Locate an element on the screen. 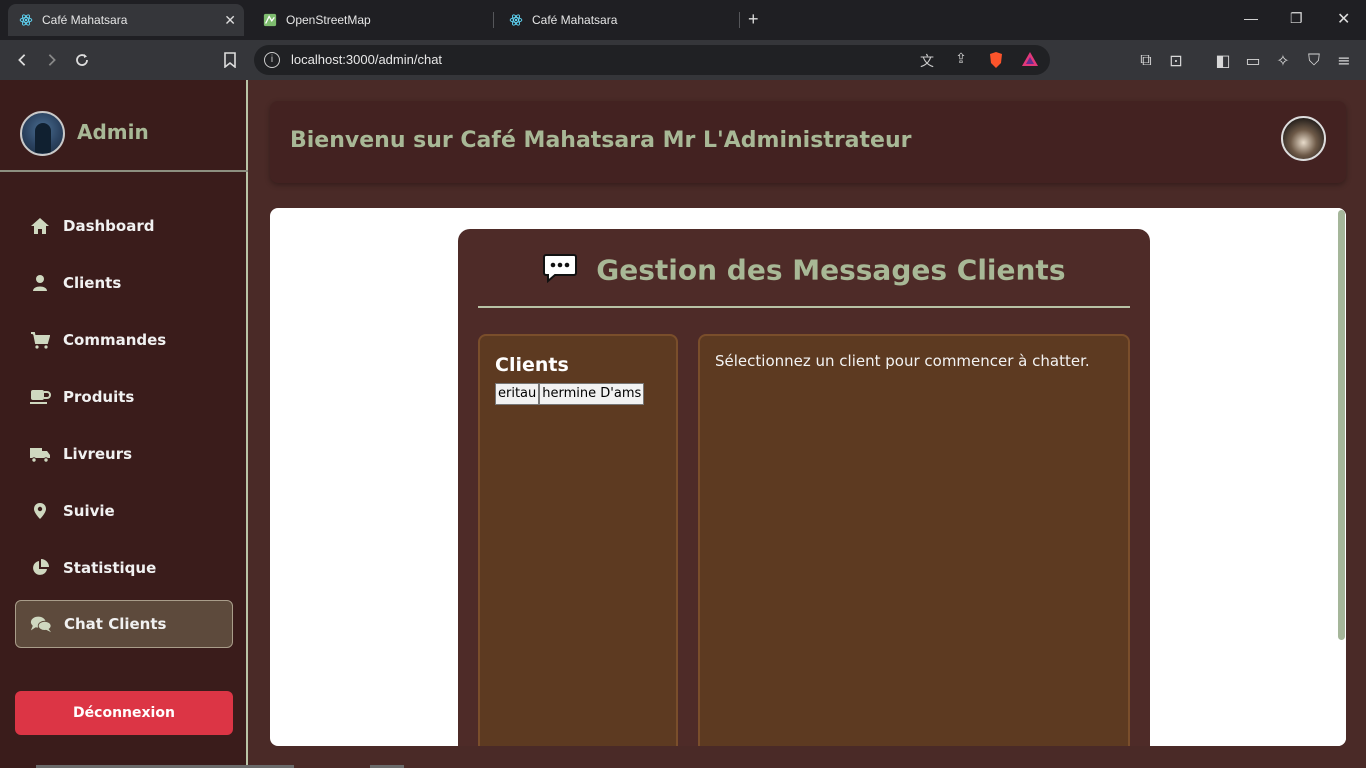  minimize-icon: — is located at coordinates (1251, 18).